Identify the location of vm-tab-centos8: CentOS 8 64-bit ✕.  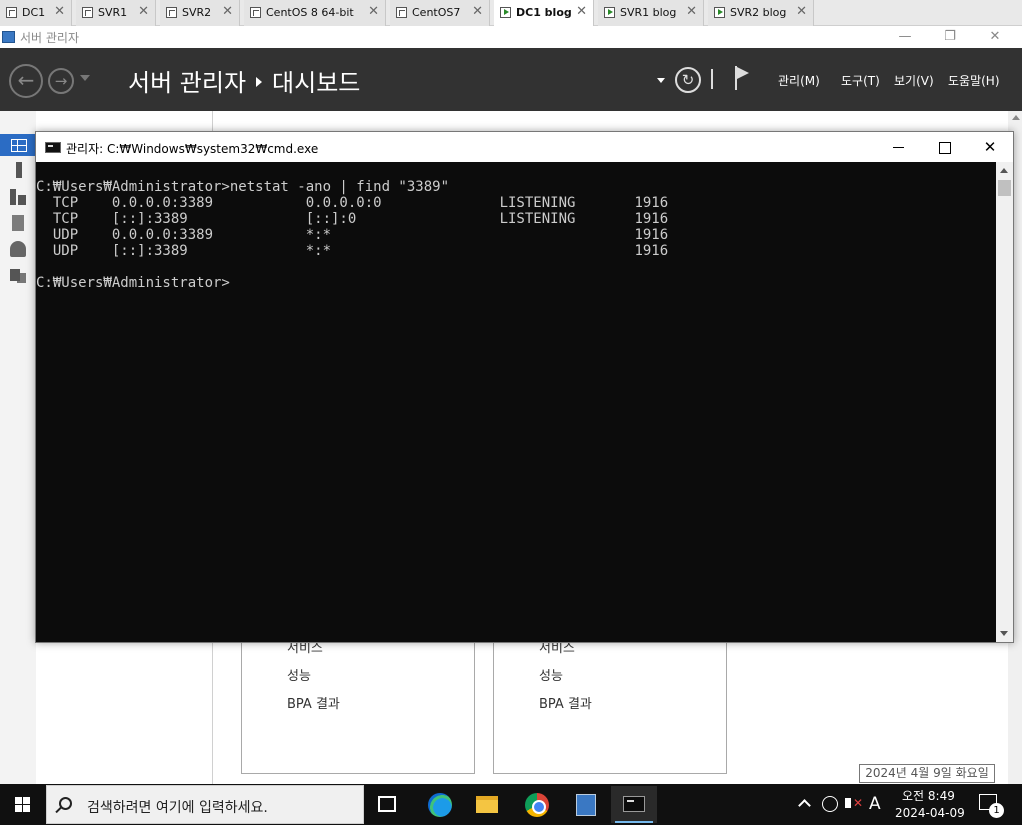
(315, 13).